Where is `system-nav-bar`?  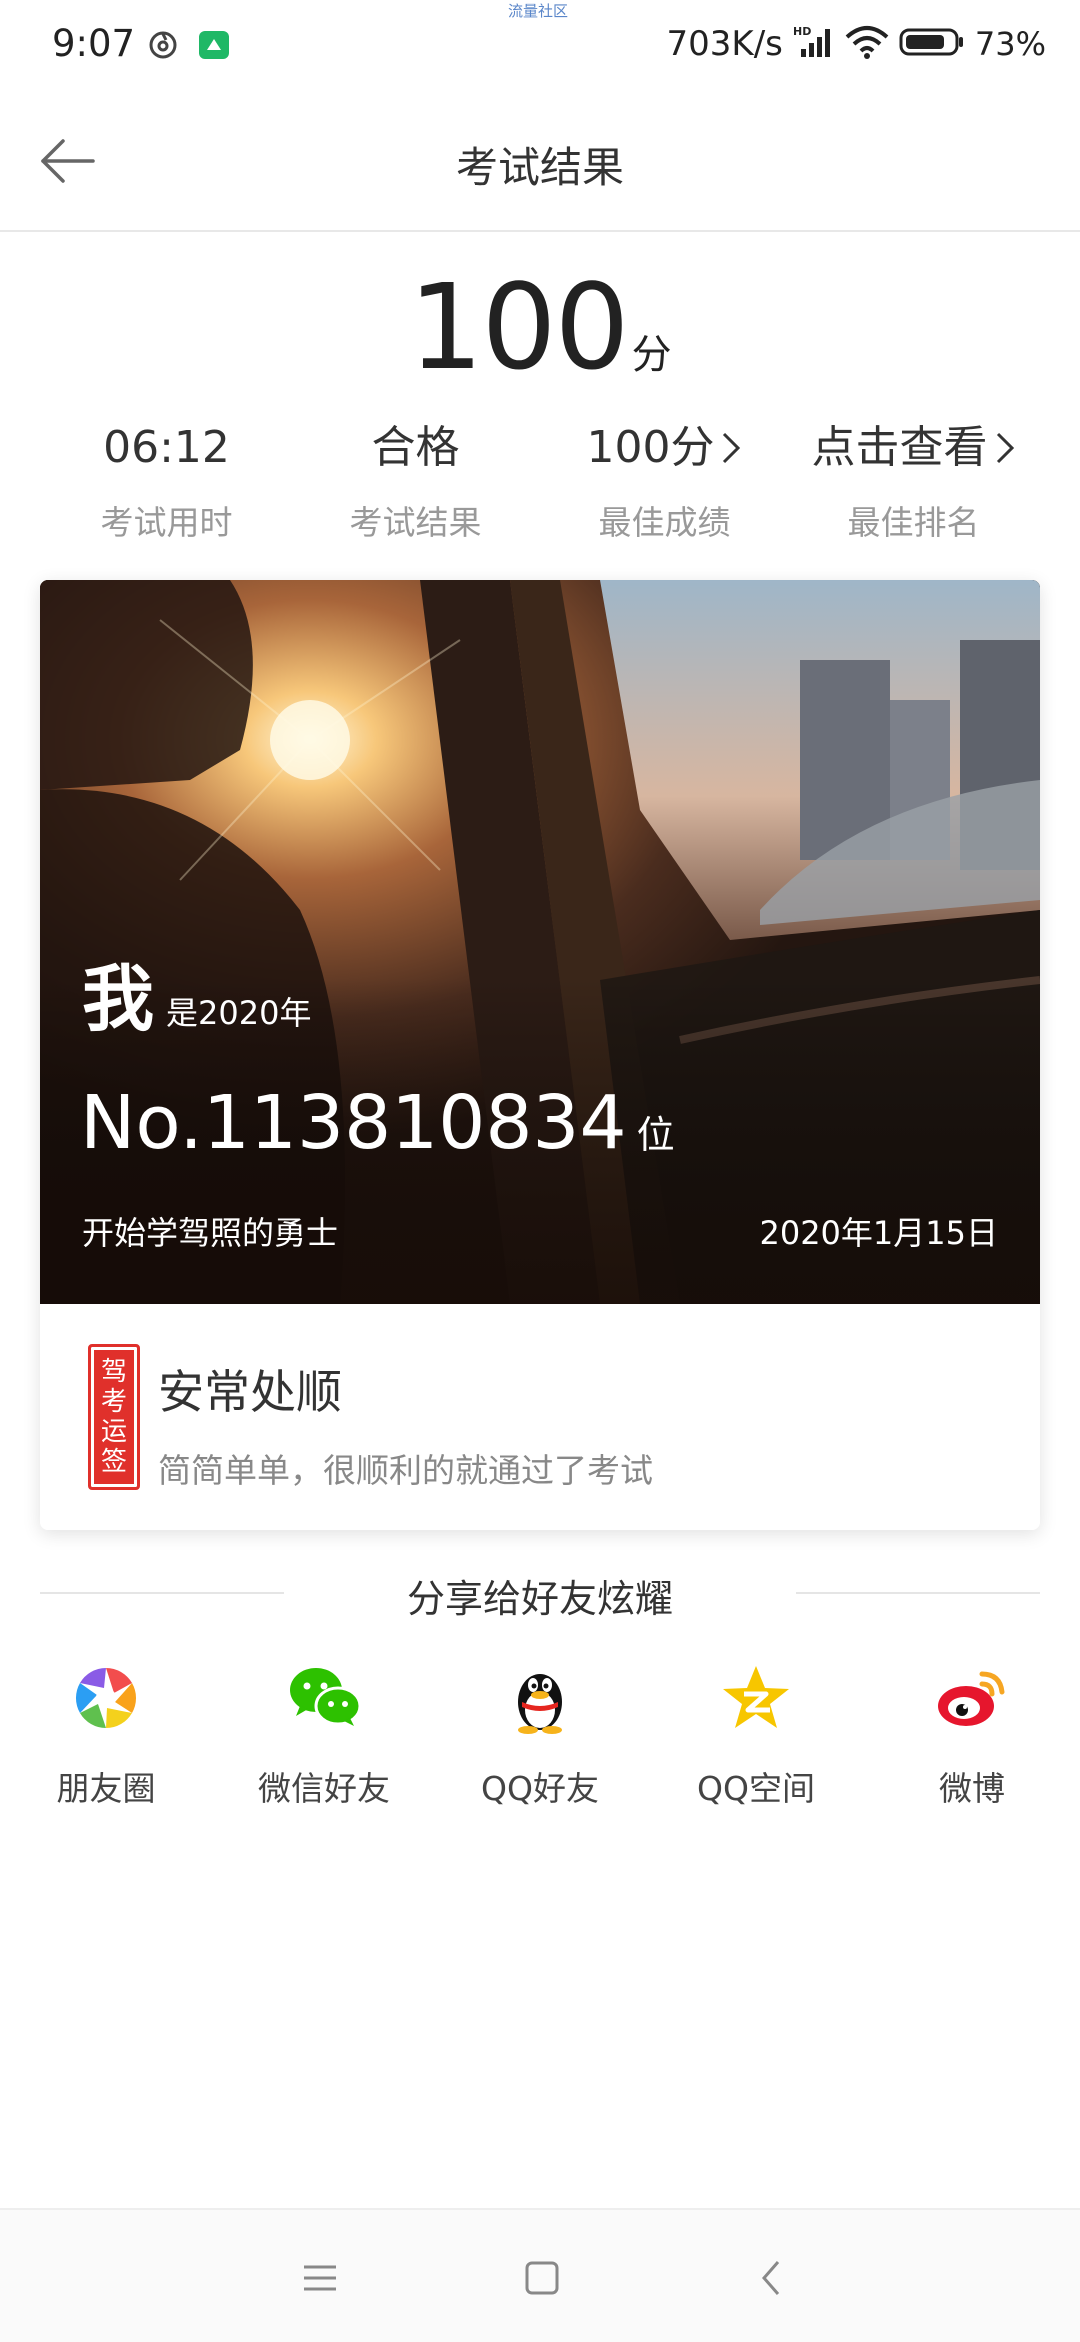 system-nav-bar is located at coordinates (540, 2275).